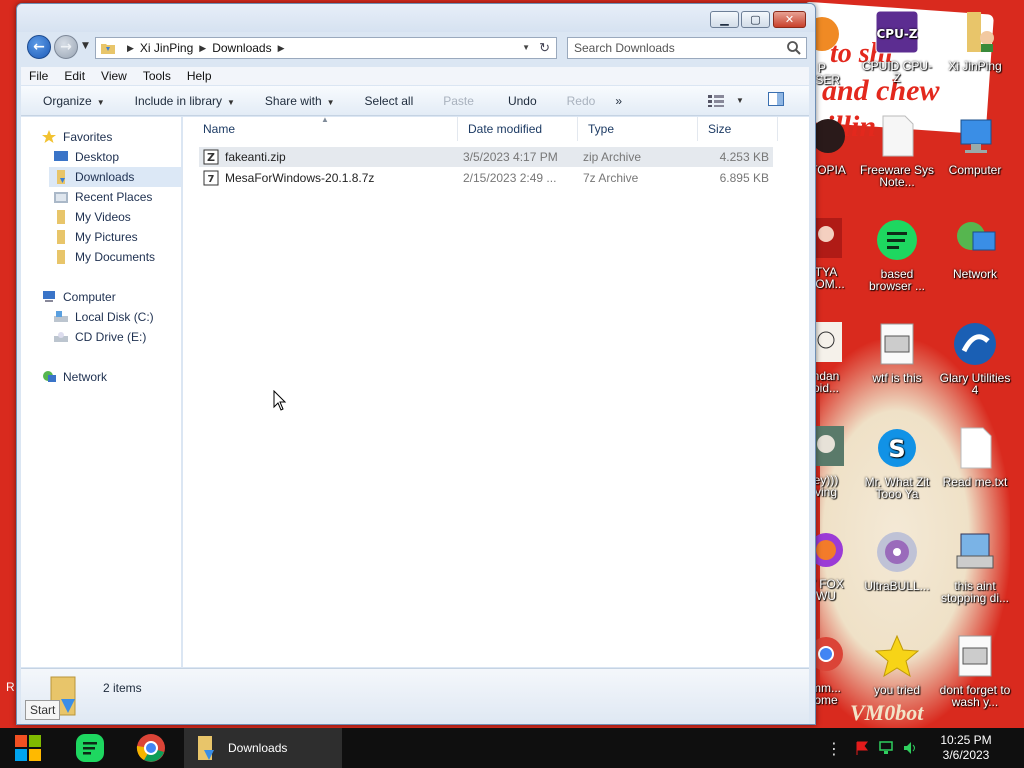 This screenshot has width=1024, height=768. What do you see at coordinates (522, 101) in the screenshot?
I see `undo-button: Undo` at bounding box center [522, 101].